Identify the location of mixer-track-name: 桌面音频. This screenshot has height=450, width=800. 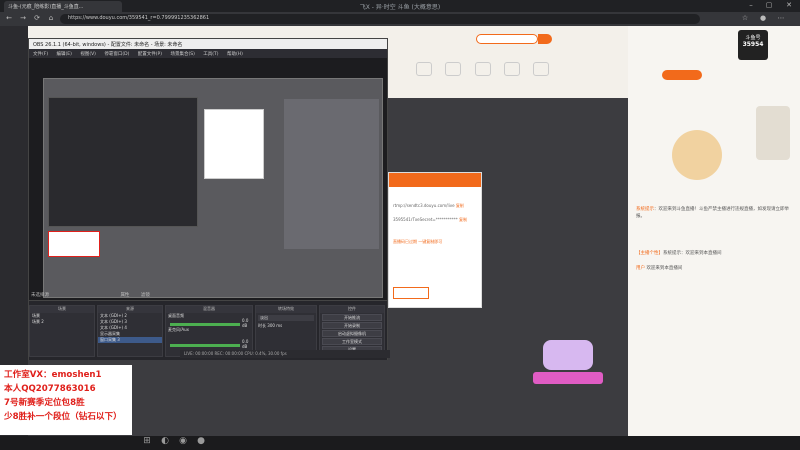
(176, 315).